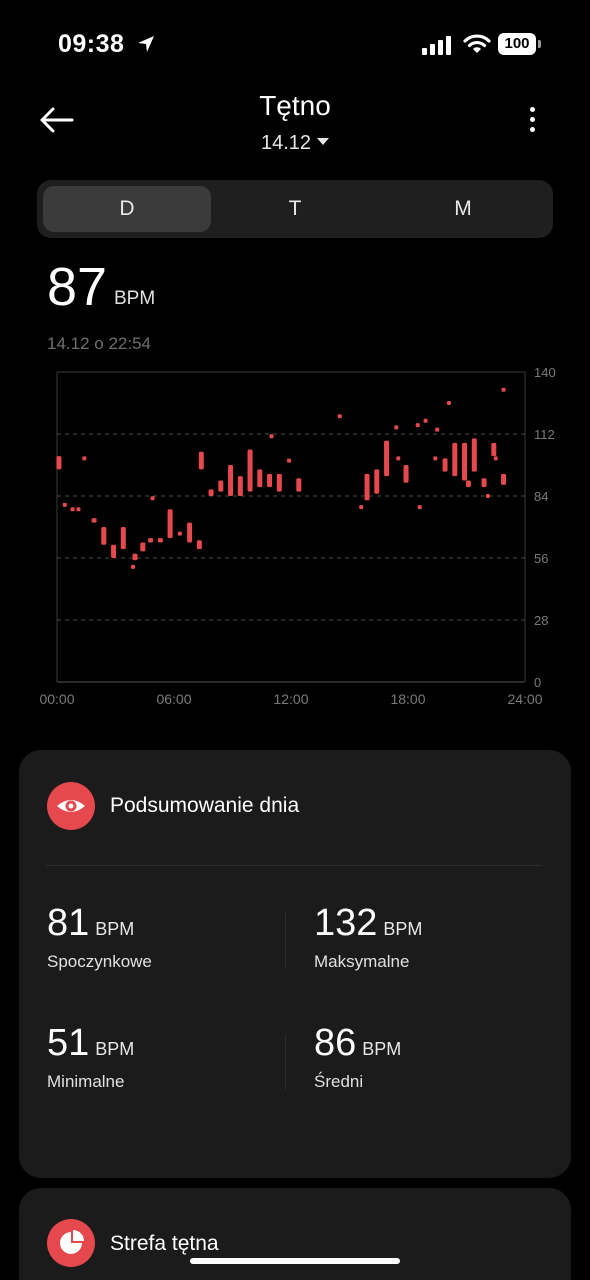 The image size is (590, 1280). I want to click on x-tick-label: 12:00, so click(290, 699).